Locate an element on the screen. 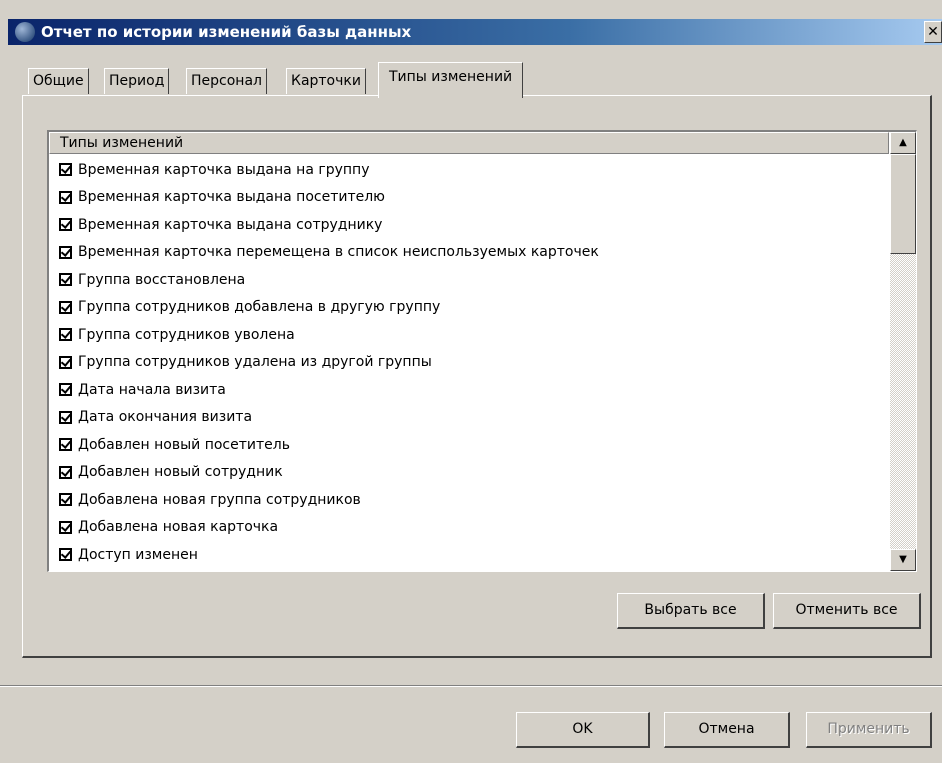 Image resolution: width=942 pixels, height=763 pixels. vertical-scrollbar: ▲ ▼ is located at coordinates (903, 351).